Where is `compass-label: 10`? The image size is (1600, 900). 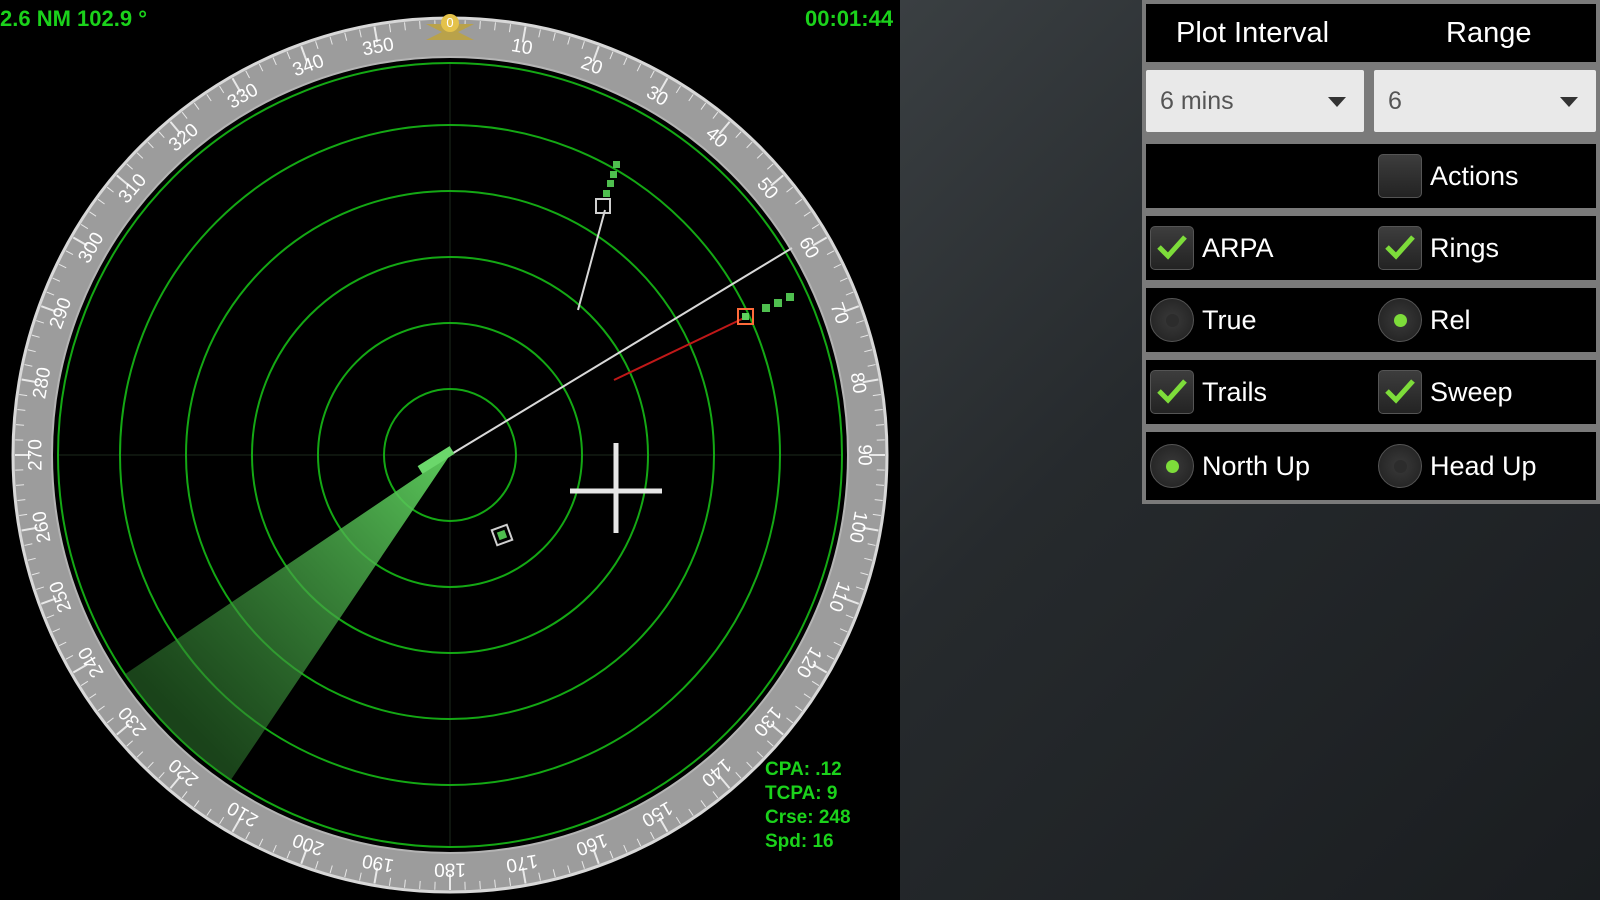 compass-label: 10 is located at coordinates (522, 47).